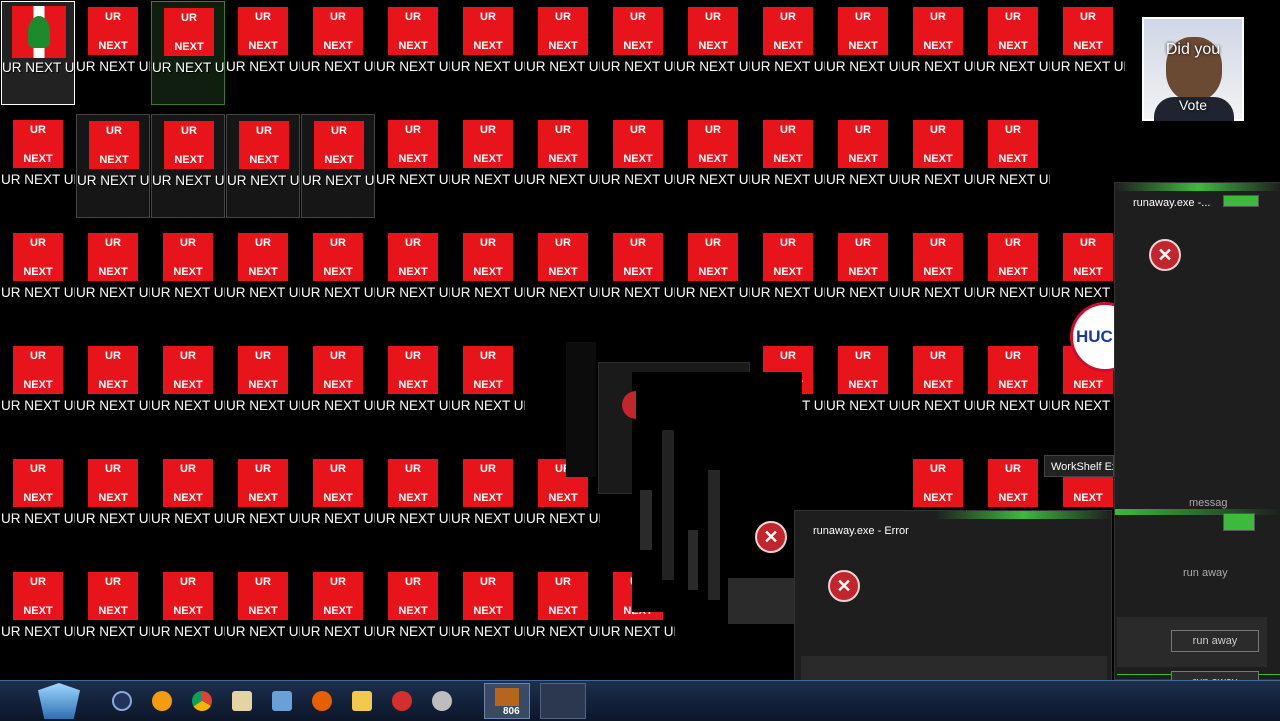 This screenshot has width=1280, height=721. Describe the element at coordinates (442, 701) in the screenshot. I see `tool-icon` at that location.